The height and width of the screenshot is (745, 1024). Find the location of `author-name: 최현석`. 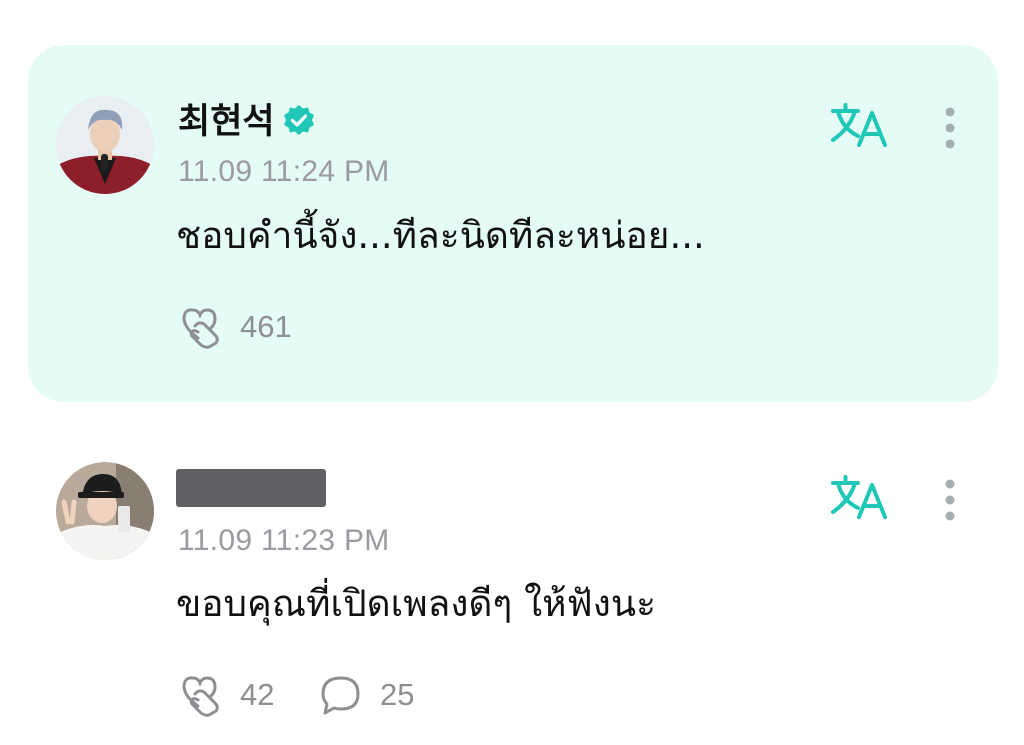

author-name: 최현석 is located at coordinates (226, 122).